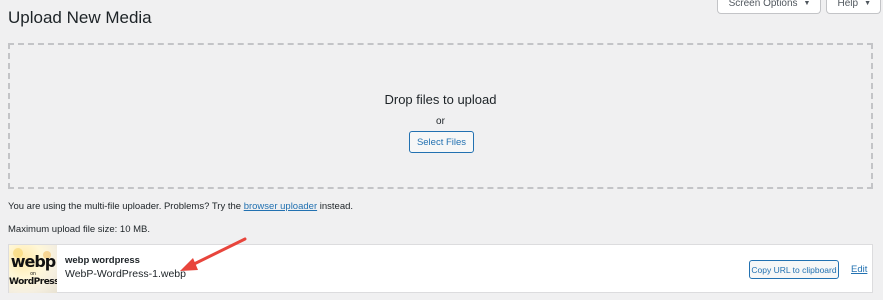 The image size is (883, 300). Describe the element at coordinates (335, 206) in the screenshot. I see `uploader-notice-suffix: instead.` at that location.